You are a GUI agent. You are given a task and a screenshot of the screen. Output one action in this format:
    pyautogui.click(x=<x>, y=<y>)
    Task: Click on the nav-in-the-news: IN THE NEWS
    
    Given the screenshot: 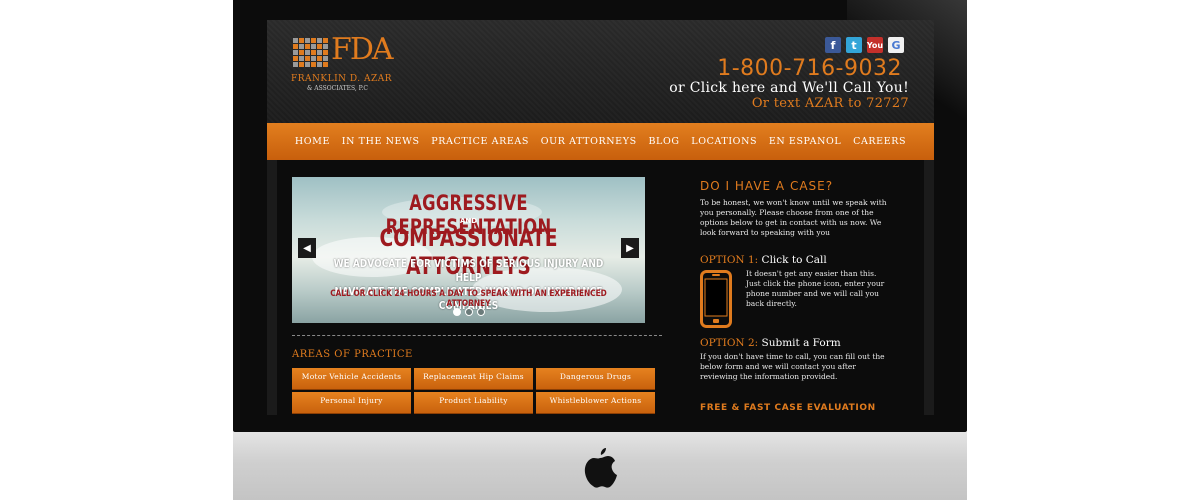 What is the action you would take?
    pyautogui.click(x=381, y=141)
    